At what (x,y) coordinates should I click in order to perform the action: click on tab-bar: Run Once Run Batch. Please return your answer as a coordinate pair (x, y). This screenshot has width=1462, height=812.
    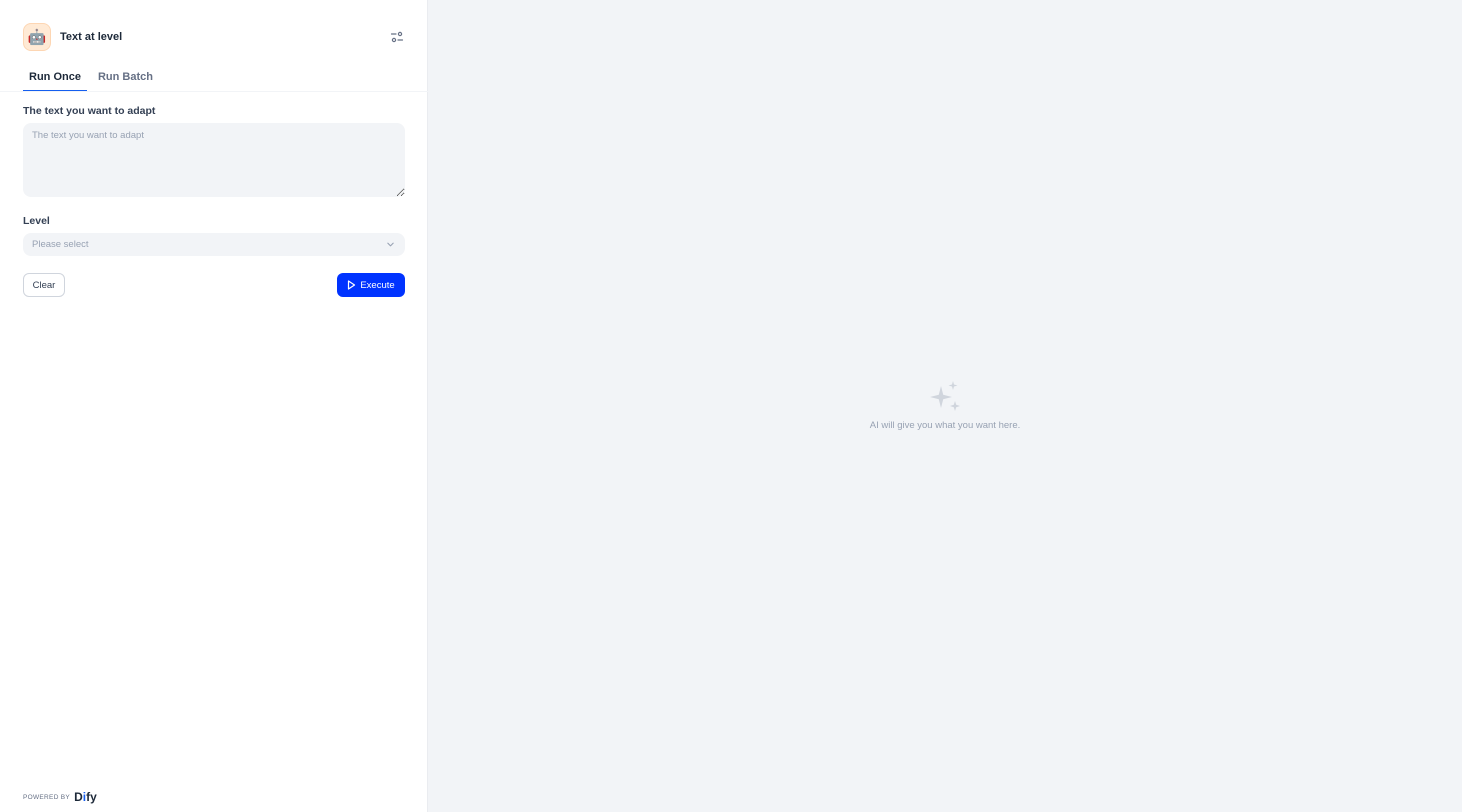
    Looking at the image, I should click on (93, 77).